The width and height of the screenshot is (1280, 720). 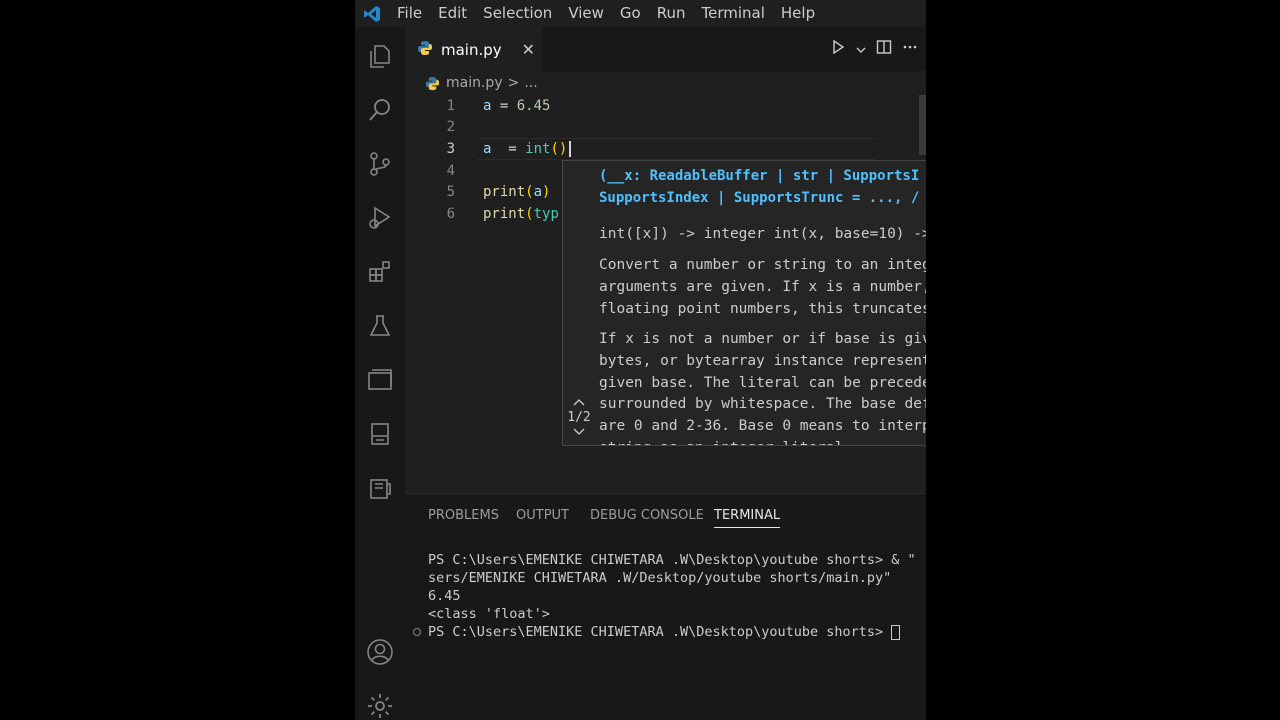 I want to click on tab-terminal: TERMINAL, so click(x=747, y=518).